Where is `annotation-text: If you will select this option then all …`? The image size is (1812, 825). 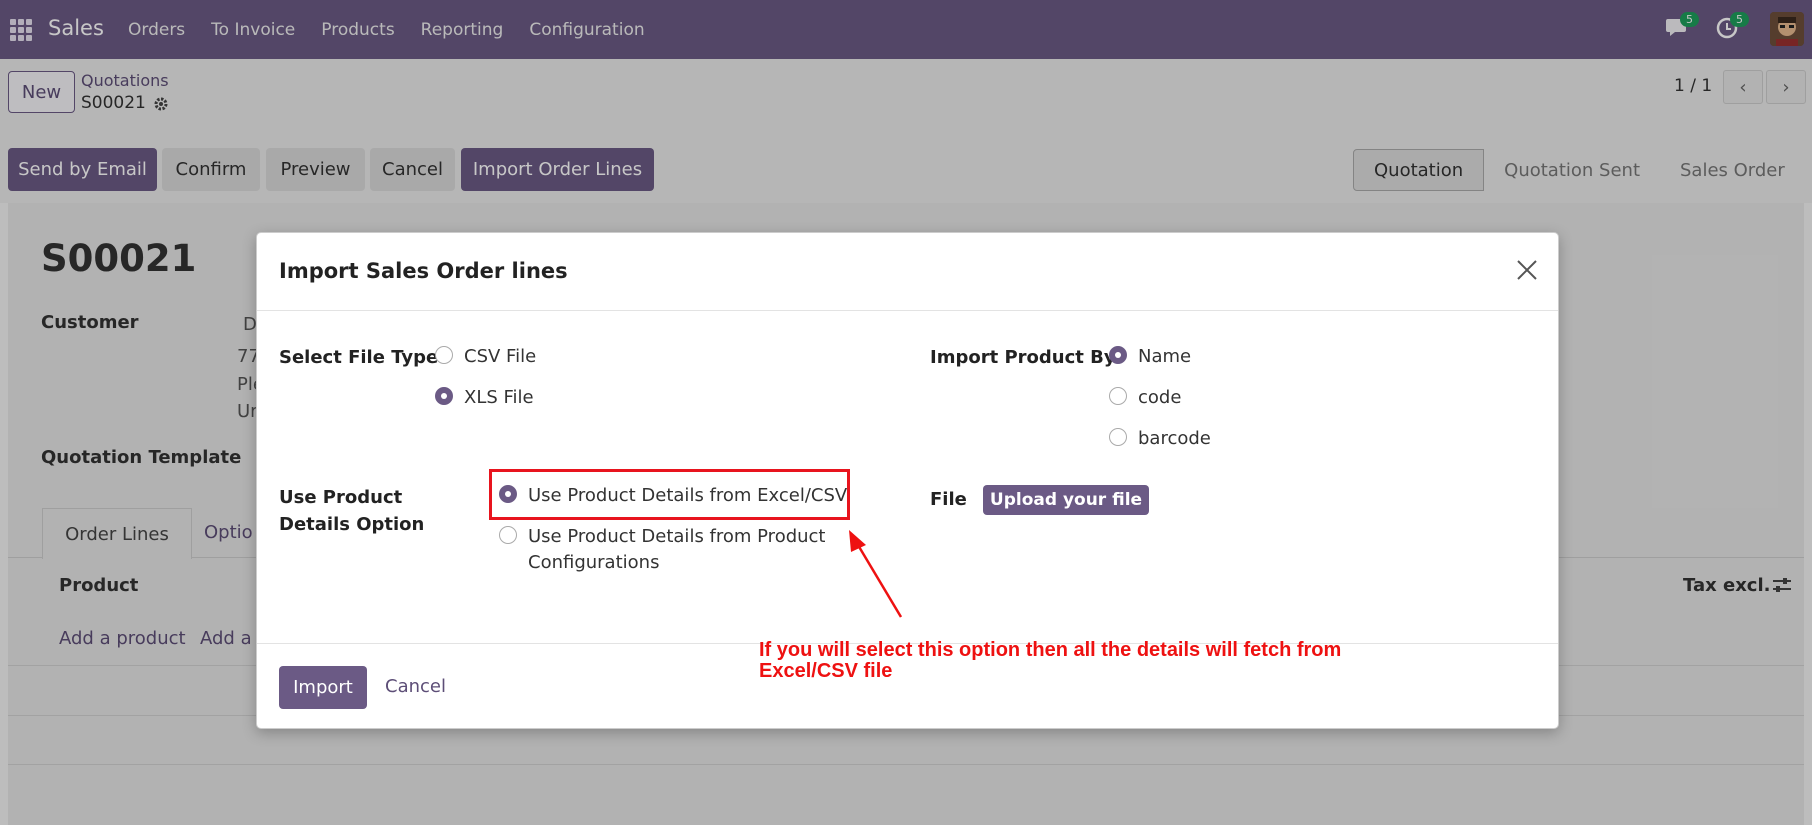 annotation-text: If you will select this option then all … is located at coordinates (1050, 660).